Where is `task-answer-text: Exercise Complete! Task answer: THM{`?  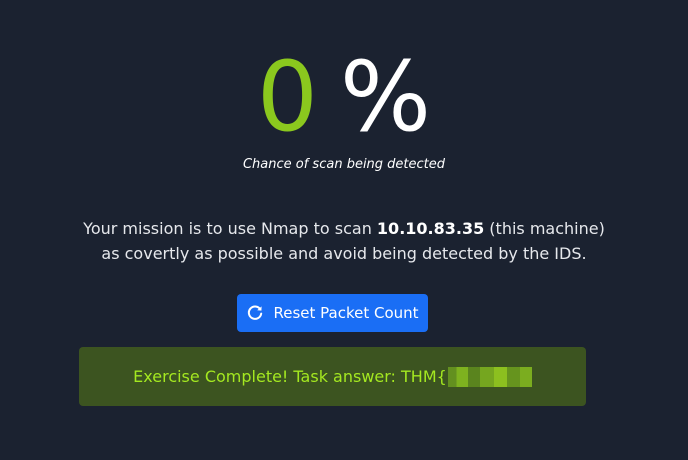 task-answer-text: Exercise Complete! Task answer: THM{ is located at coordinates (290, 376).